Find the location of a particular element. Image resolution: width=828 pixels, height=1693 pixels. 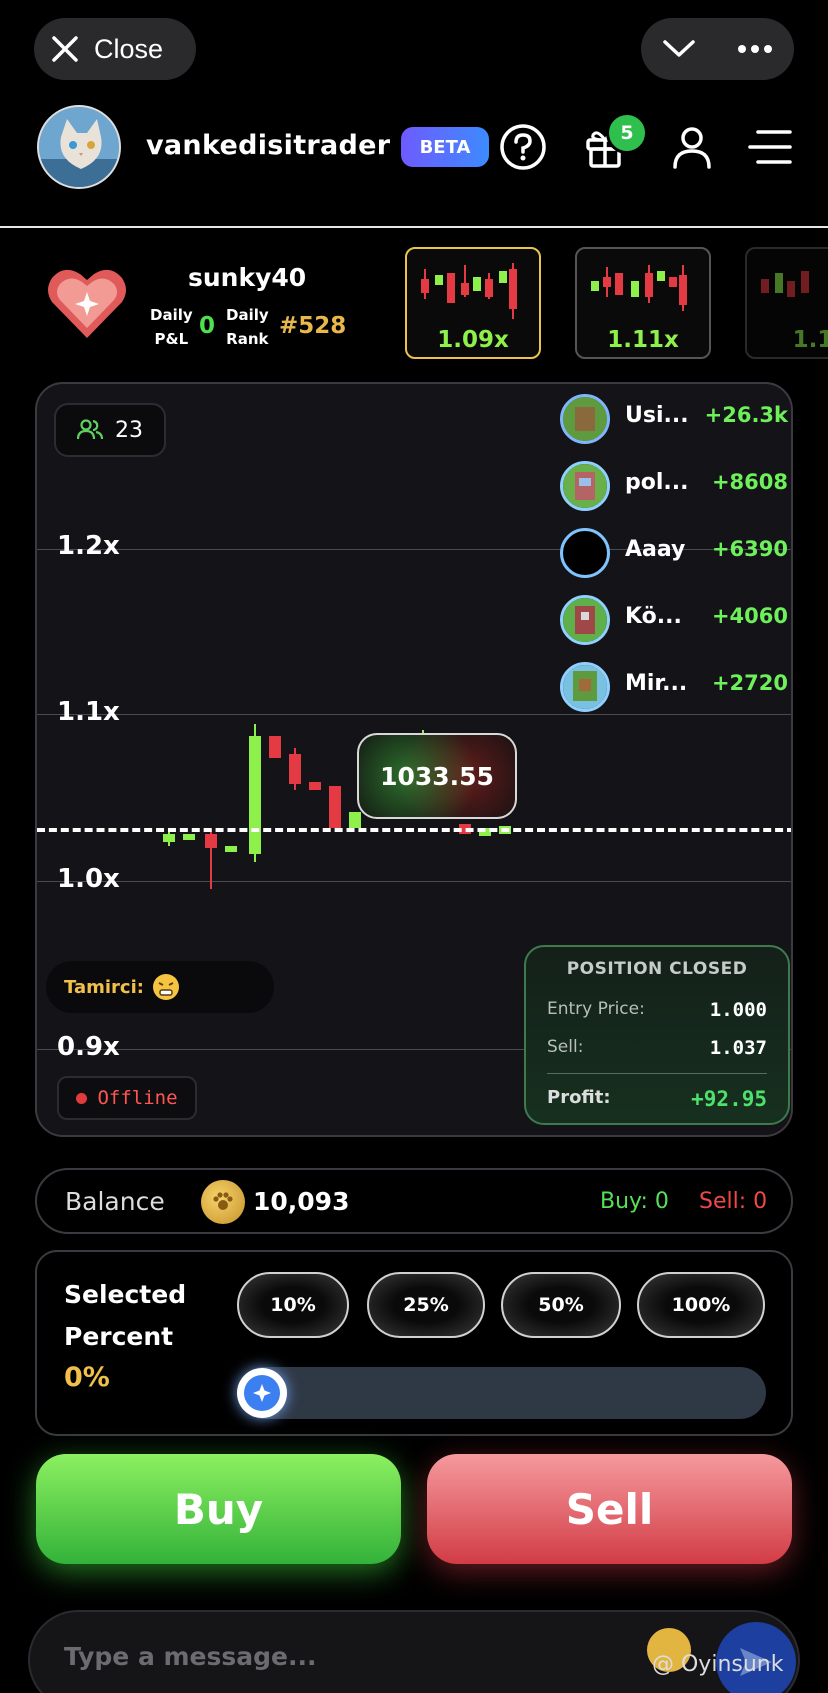

close-button: Close is located at coordinates (115, 49).